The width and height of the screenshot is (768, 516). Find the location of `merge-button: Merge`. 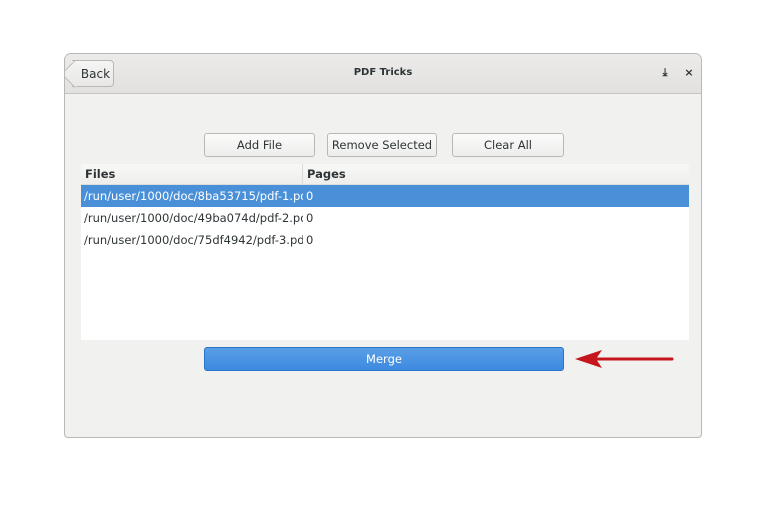

merge-button: Merge is located at coordinates (384, 359).